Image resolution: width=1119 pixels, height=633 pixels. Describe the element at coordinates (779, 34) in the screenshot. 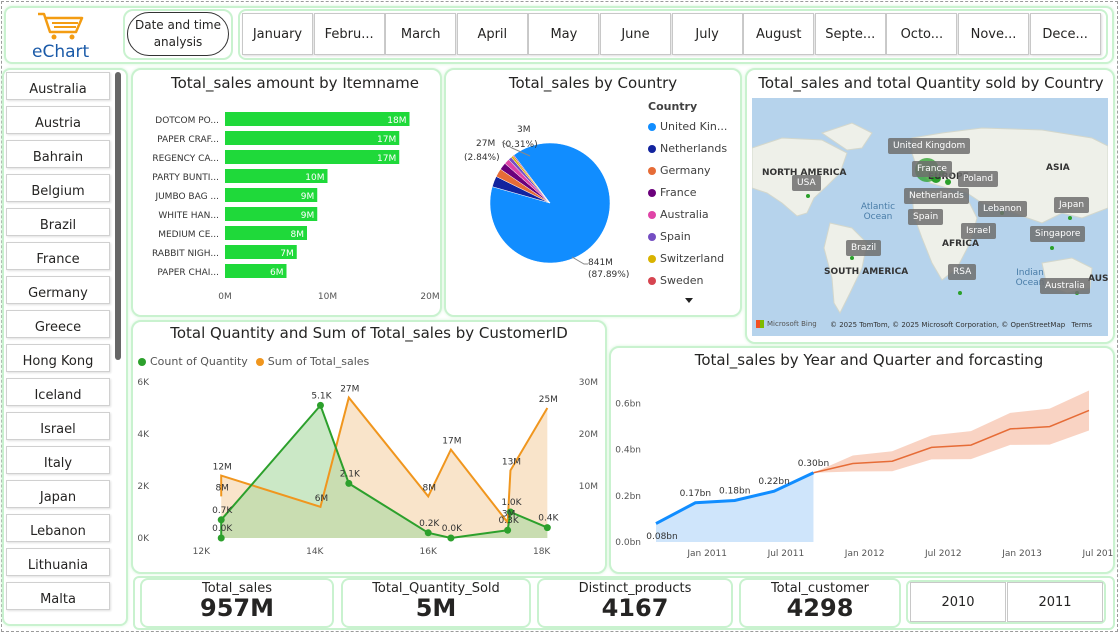

I see `month-button-7: August` at that location.